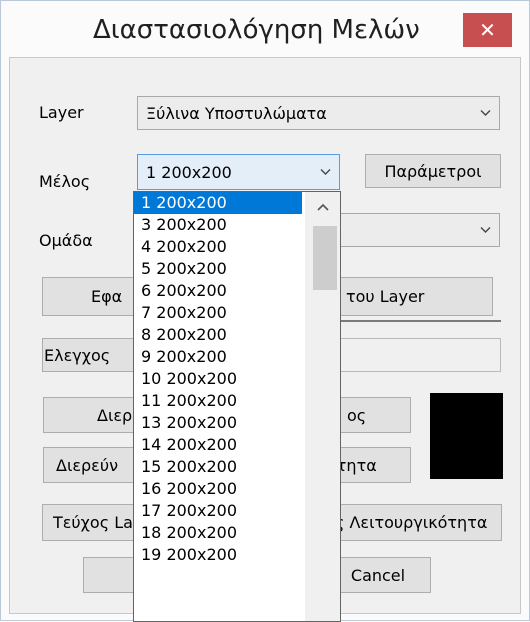 The height and width of the screenshot is (622, 530). Describe the element at coordinates (466, 436) in the screenshot. I see `color-swatch` at that location.